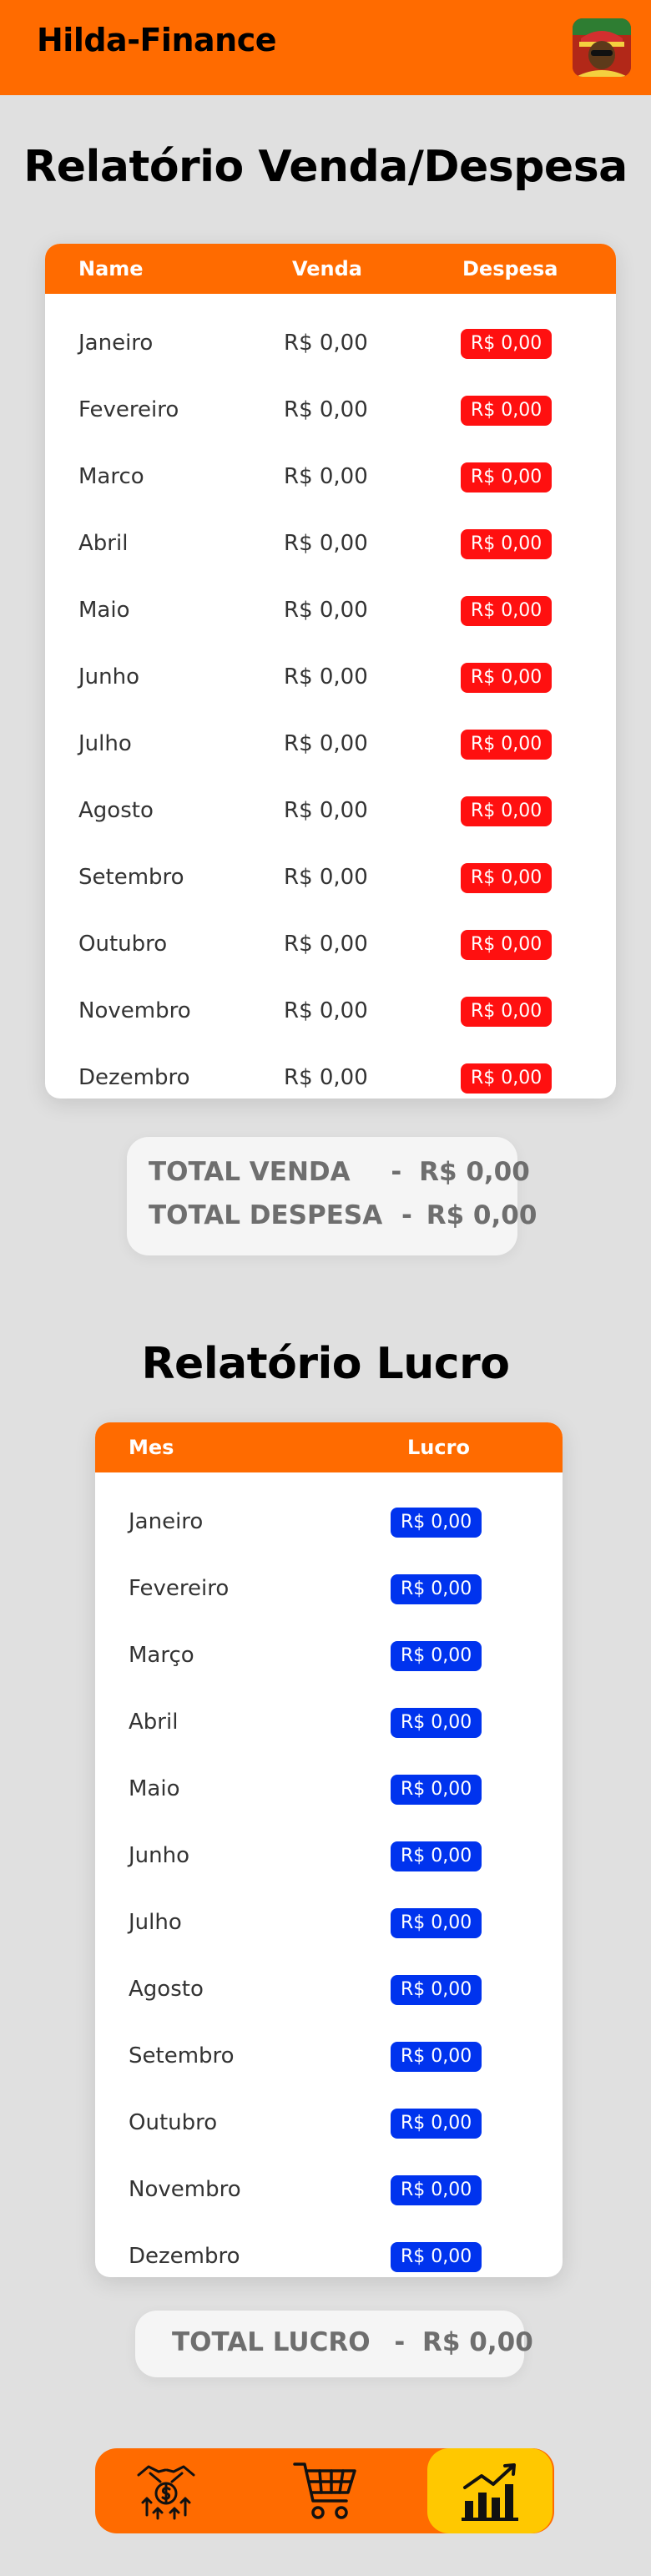 The width and height of the screenshot is (651, 2576). Describe the element at coordinates (329, 1789) in the screenshot. I see `table-row: Maio R$ 0,00` at that location.